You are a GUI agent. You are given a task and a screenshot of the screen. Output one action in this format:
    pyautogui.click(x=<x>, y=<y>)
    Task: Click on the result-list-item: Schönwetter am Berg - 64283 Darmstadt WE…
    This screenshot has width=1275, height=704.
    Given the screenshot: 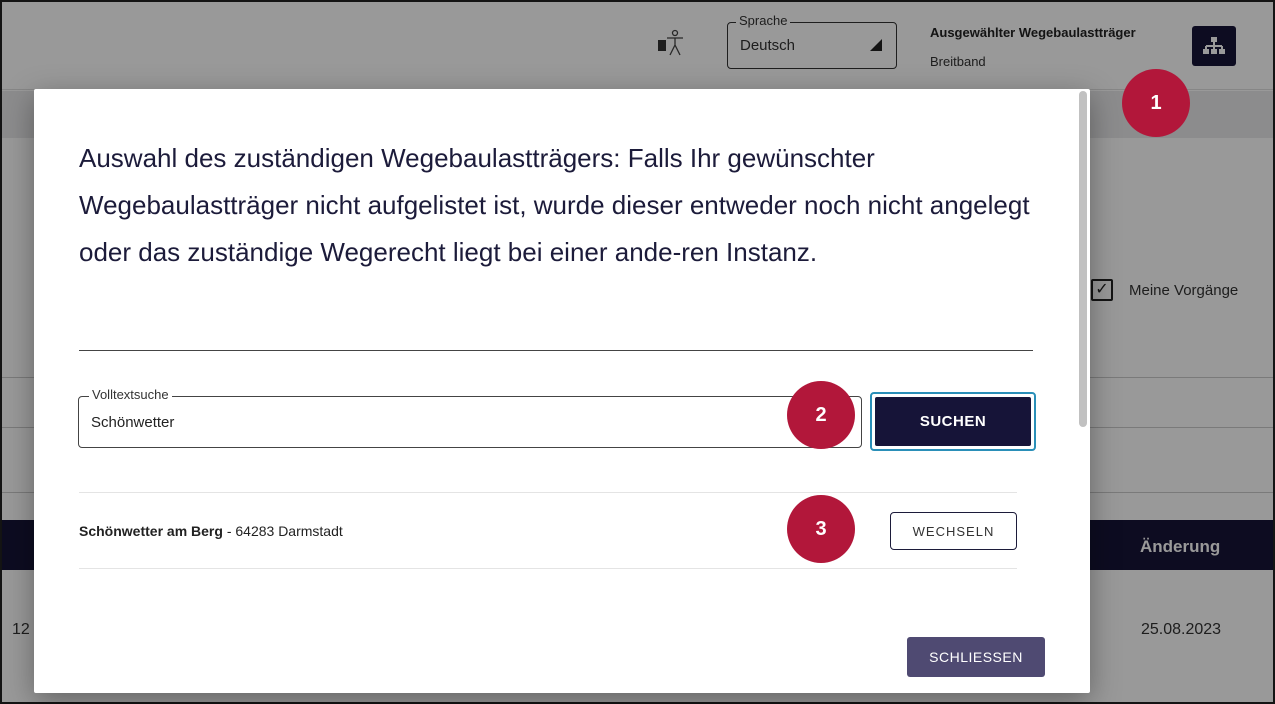 What is the action you would take?
    pyautogui.click(x=548, y=530)
    